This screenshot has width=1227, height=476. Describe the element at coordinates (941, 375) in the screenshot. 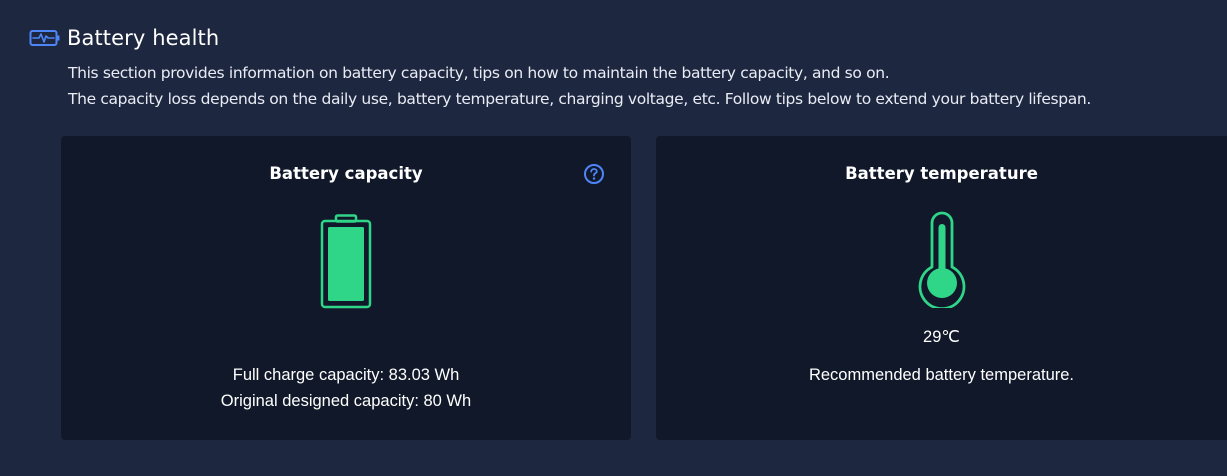

I see `recommended-temperature-note: Recommended battery temperature.` at that location.